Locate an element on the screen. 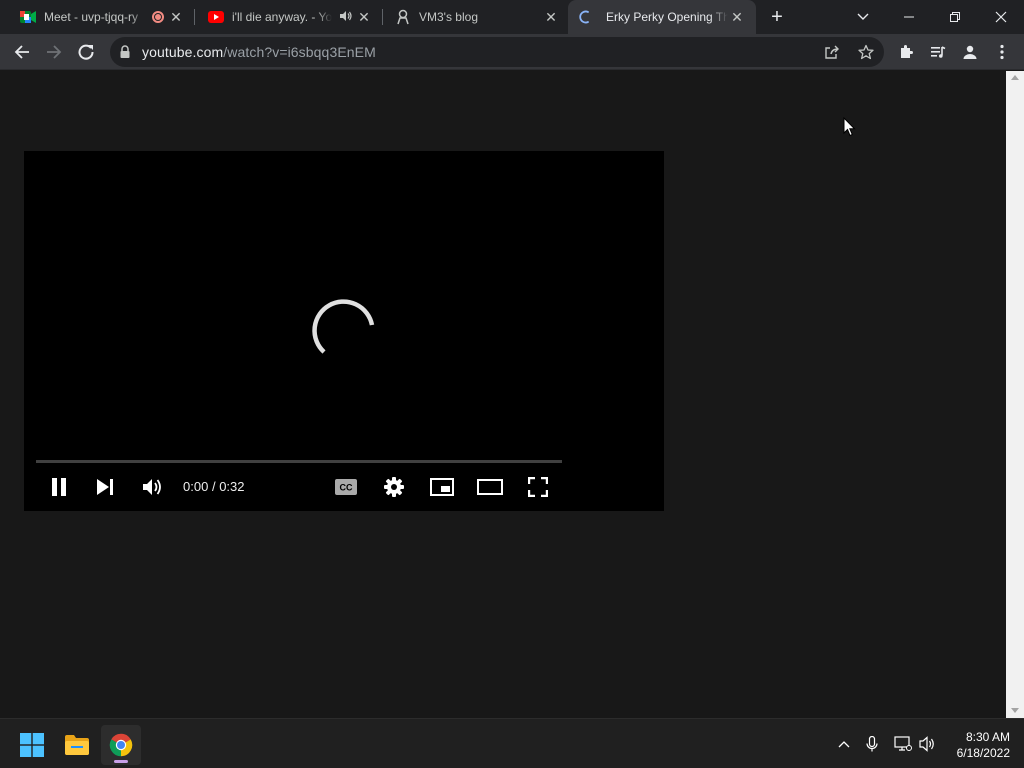 The width and height of the screenshot is (1024, 768). chrome-menu-button is located at coordinates (1002, 52).